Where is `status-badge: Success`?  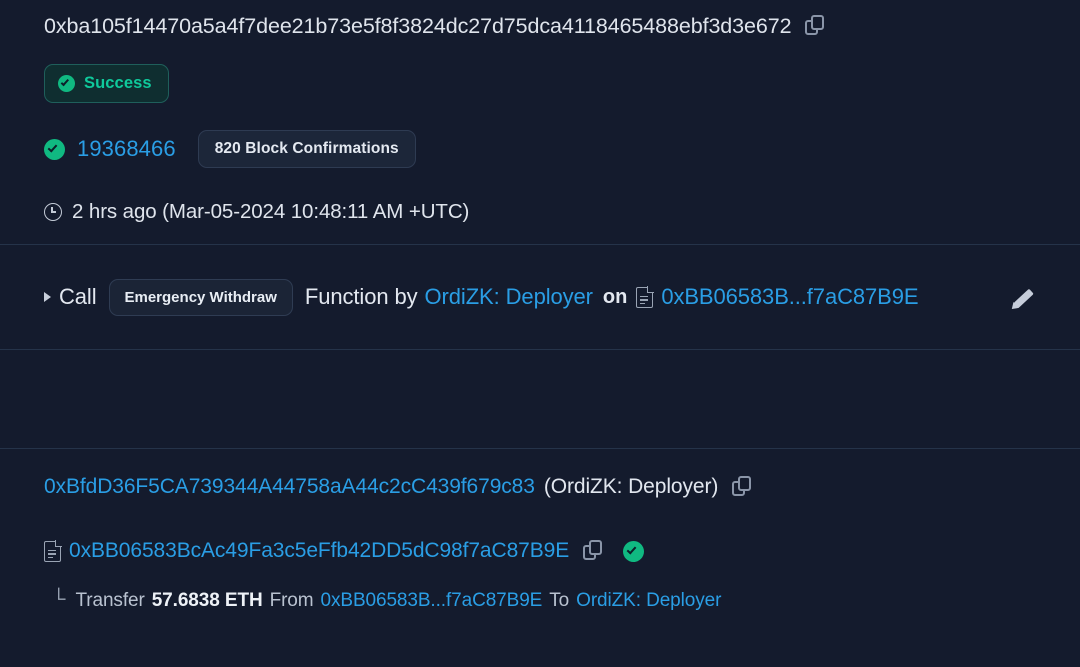 status-badge: Success is located at coordinates (106, 83).